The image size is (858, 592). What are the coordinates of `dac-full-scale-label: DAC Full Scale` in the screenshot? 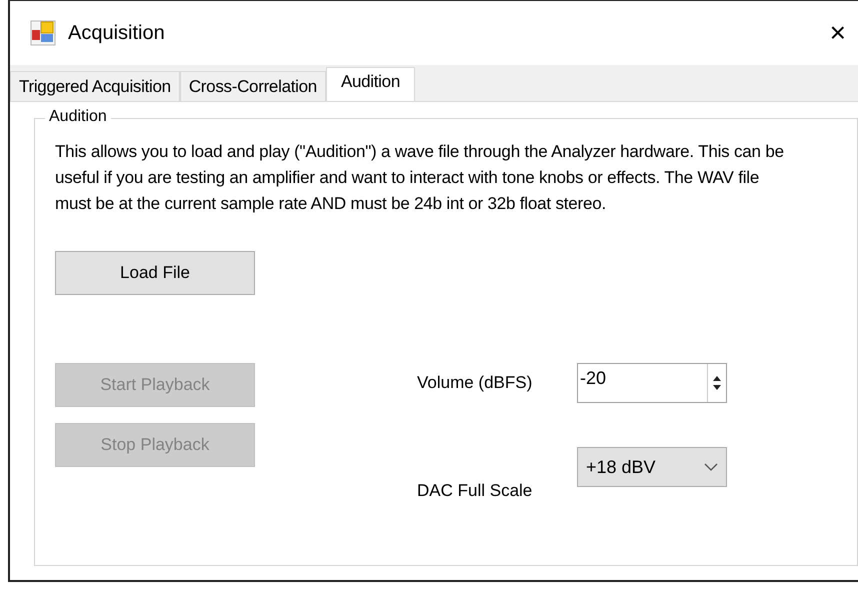 It's located at (475, 491).